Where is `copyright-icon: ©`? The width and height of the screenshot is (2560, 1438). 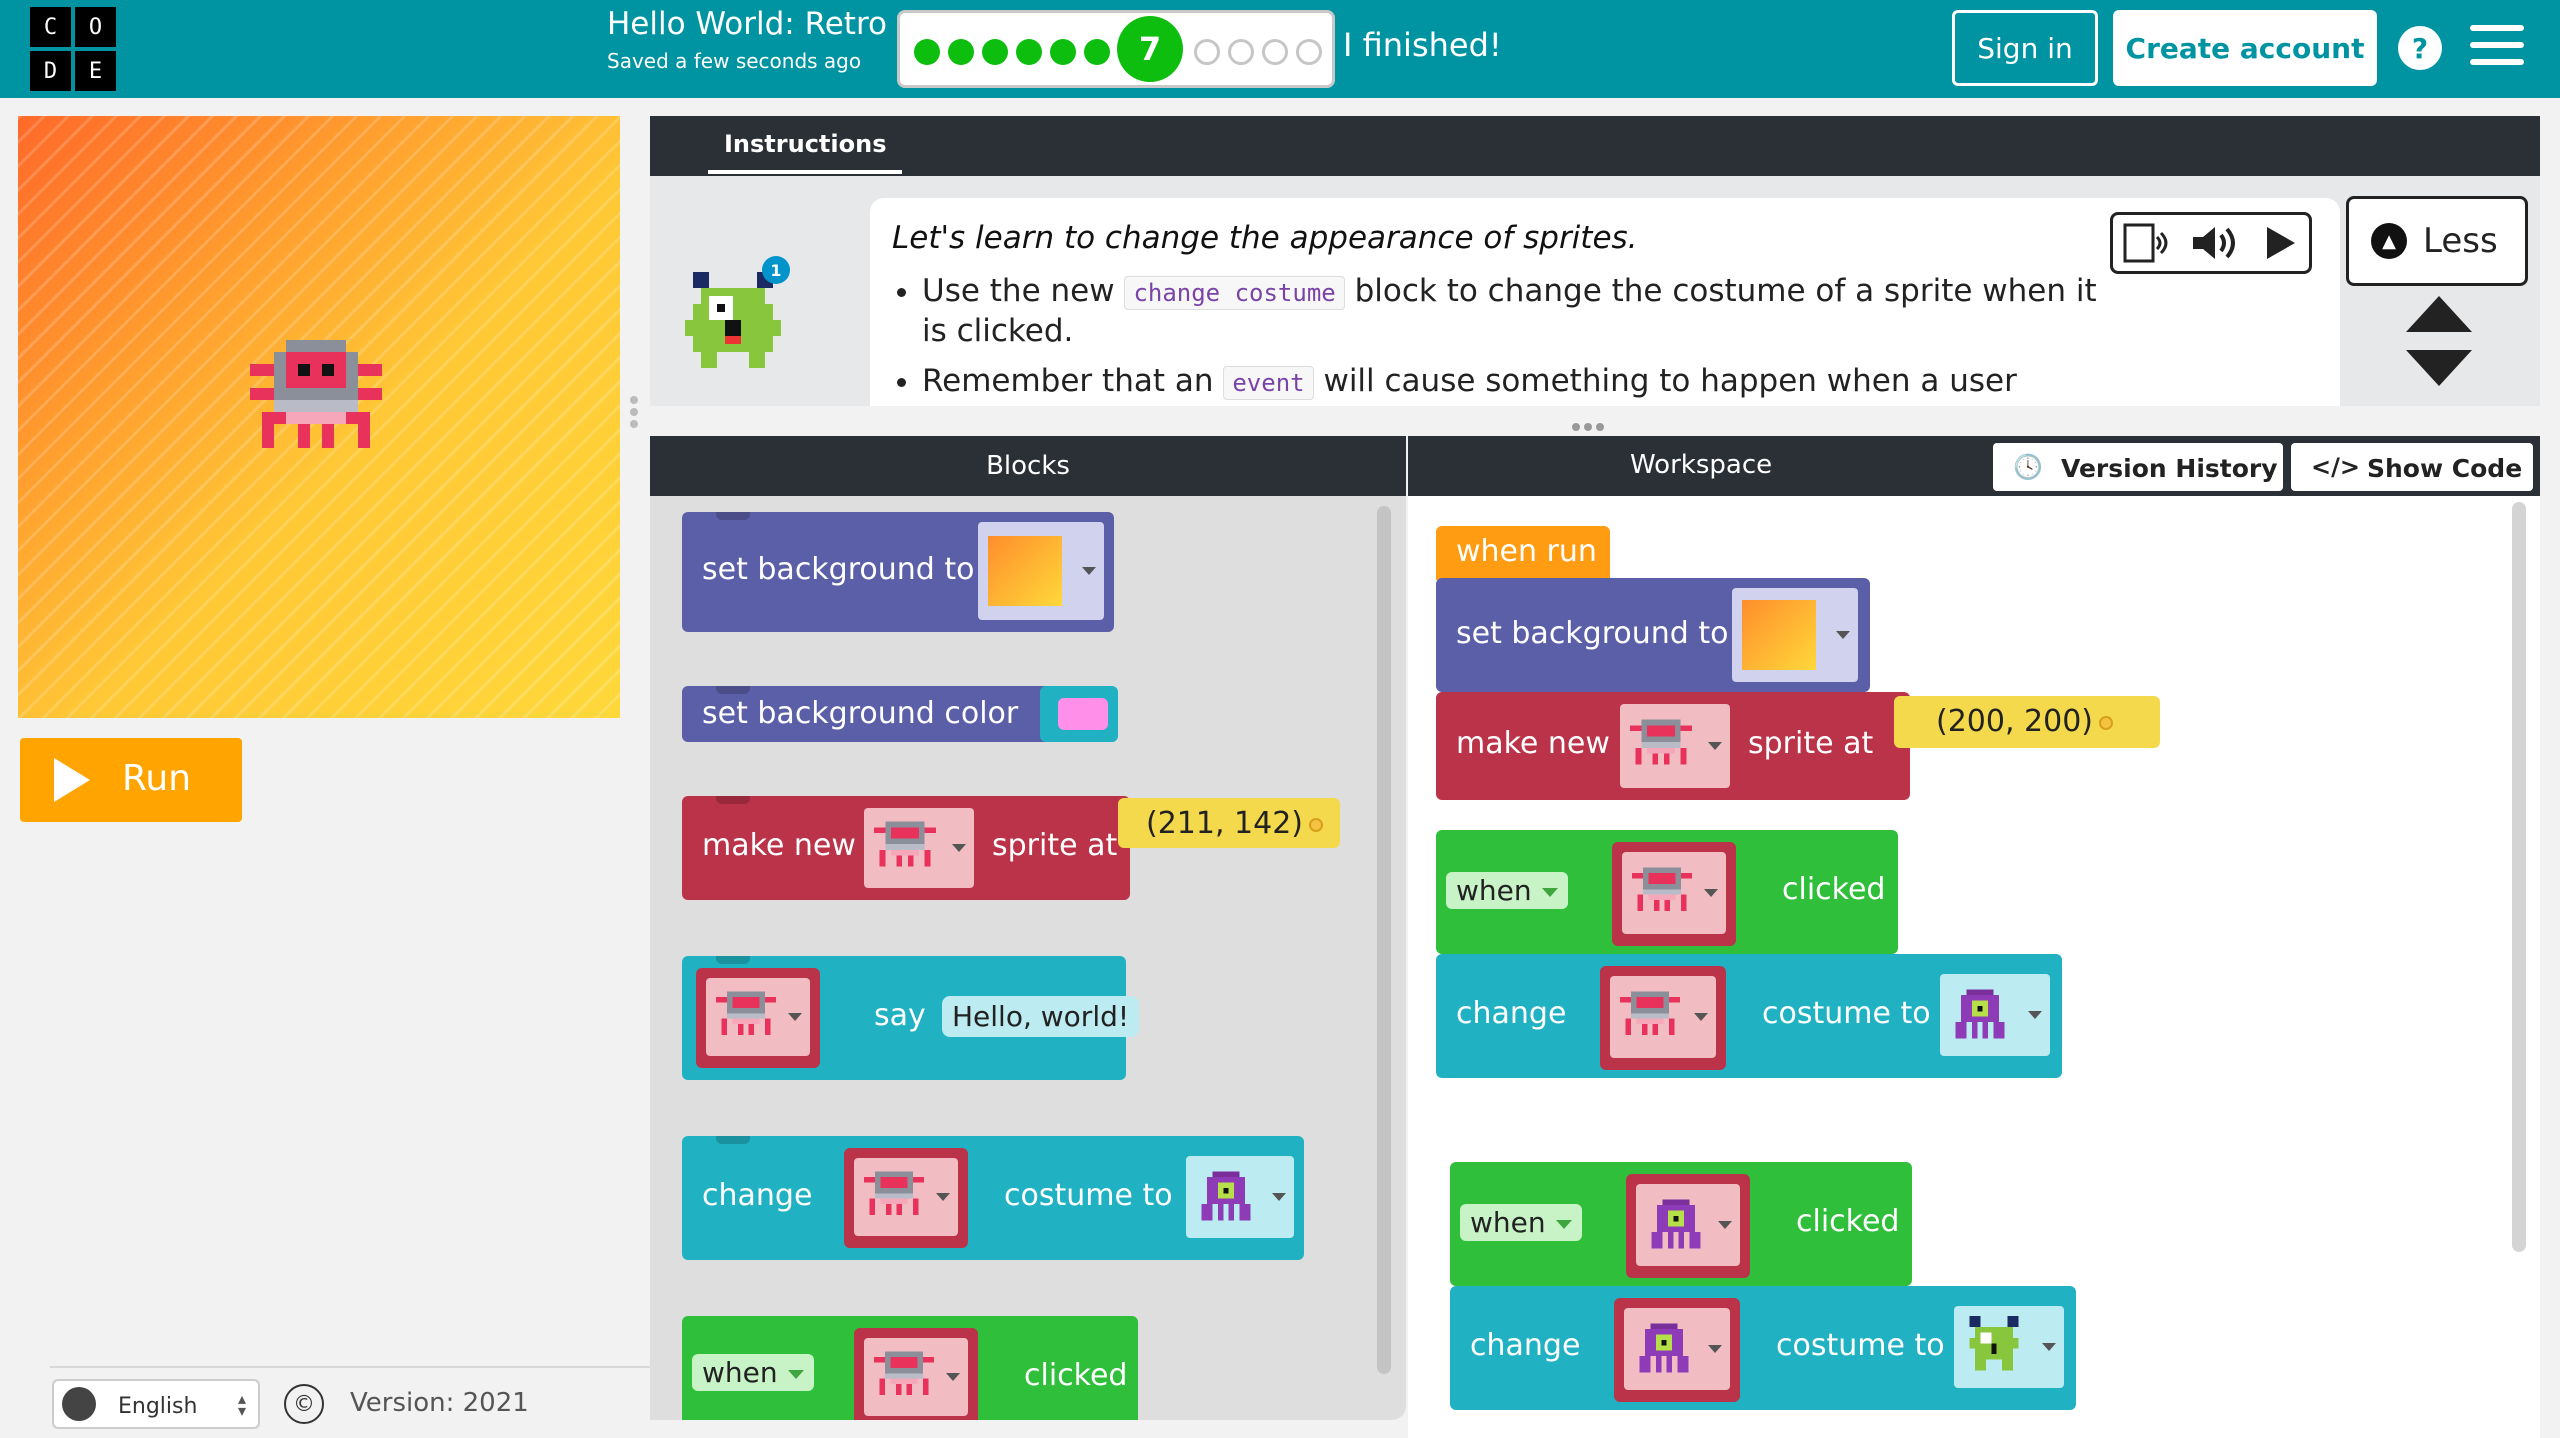 copyright-icon: © is located at coordinates (304, 1404).